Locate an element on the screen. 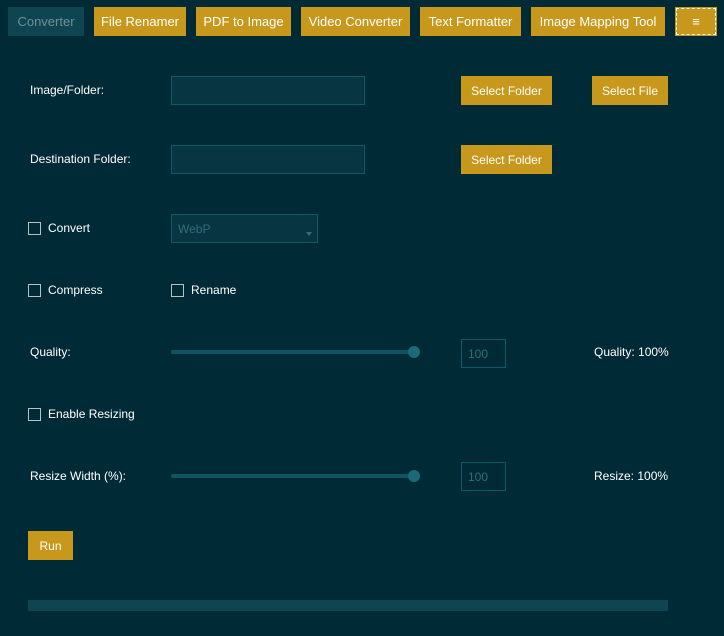 The height and width of the screenshot is (636, 724). progress-bar is located at coordinates (348, 605).